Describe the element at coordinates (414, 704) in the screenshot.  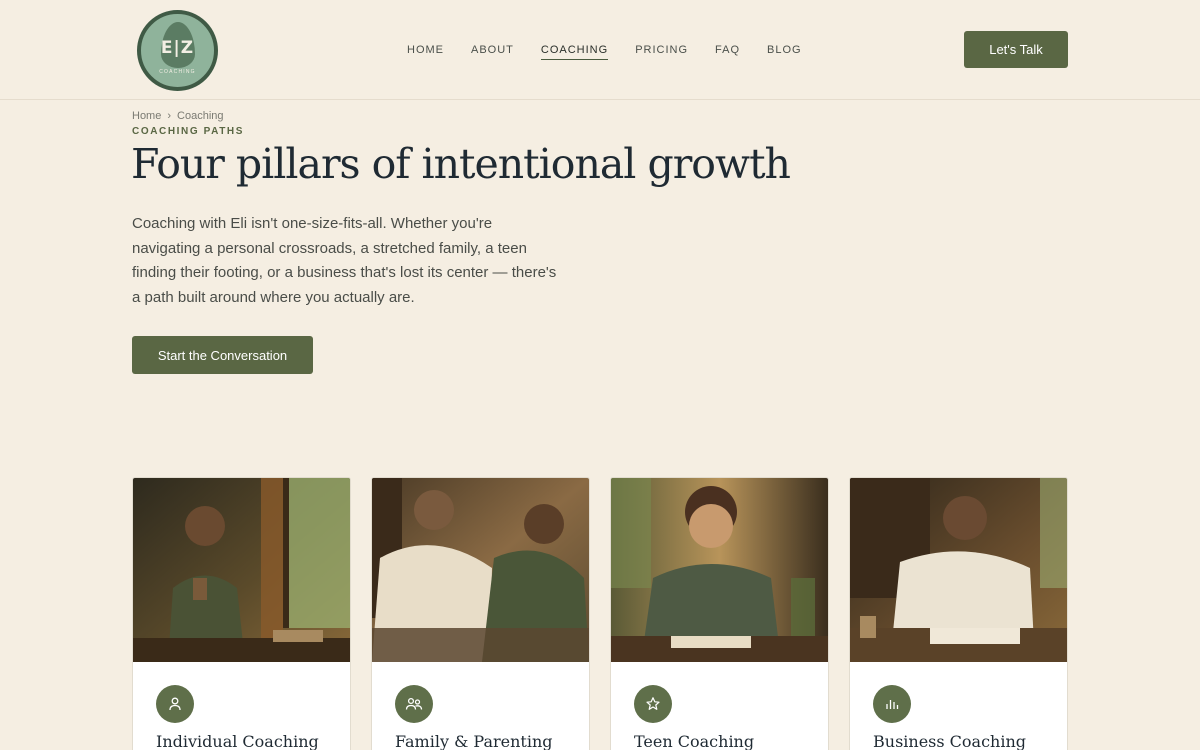
I see `people-icon` at that location.